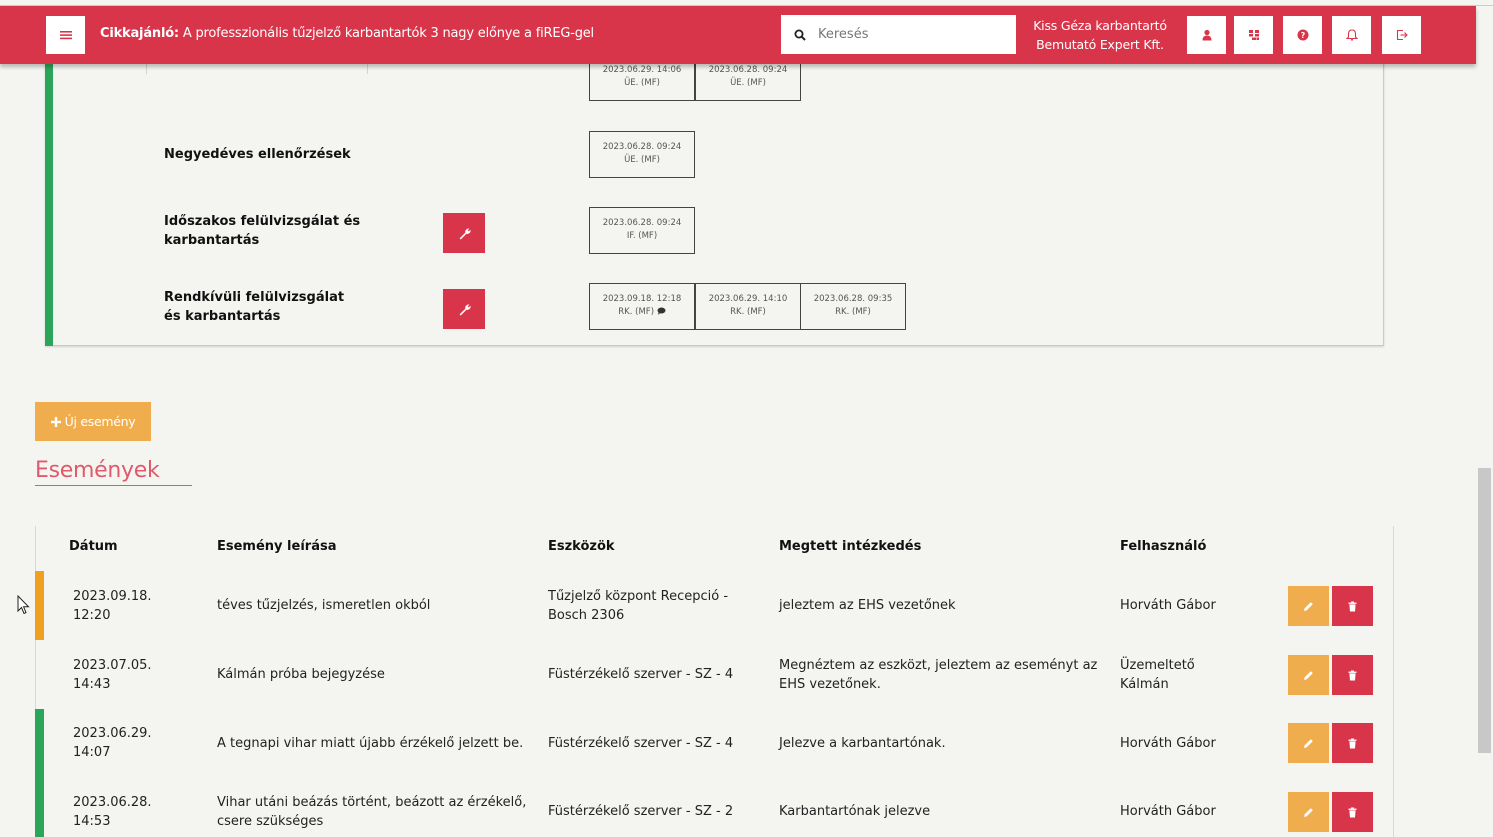 The height and width of the screenshot is (837, 1493). I want to click on event-device: Füstérzékelő szerver - SZ - 2, so click(641, 811).